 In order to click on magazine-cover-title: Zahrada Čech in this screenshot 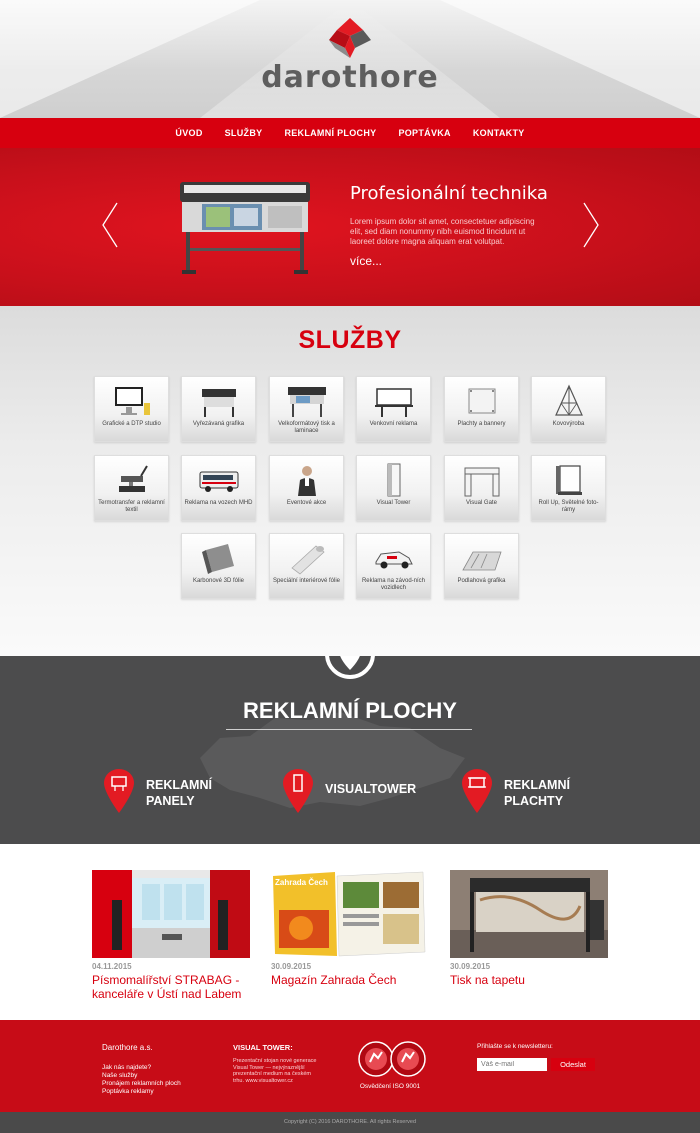, I will do `click(301, 882)`.